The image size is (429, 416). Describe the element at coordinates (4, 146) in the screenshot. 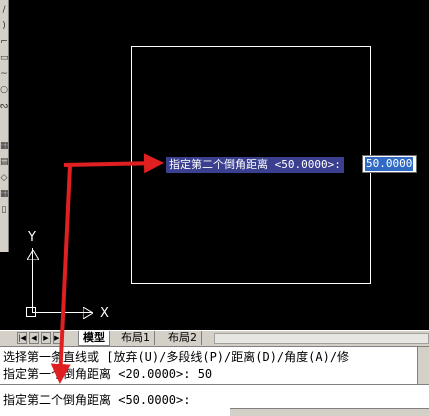

I see `hatch-tool-icon: ▦` at that location.